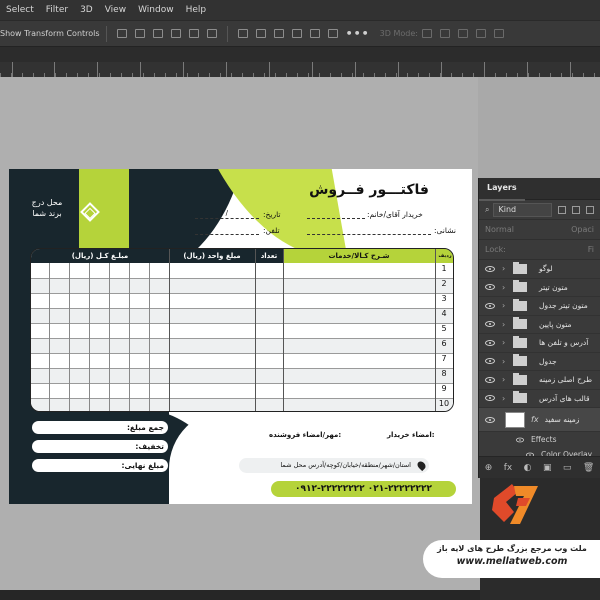  What do you see at coordinates (20, 10) in the screenshot?
I see `menu-select: Select` at bounding box center [20, 10].